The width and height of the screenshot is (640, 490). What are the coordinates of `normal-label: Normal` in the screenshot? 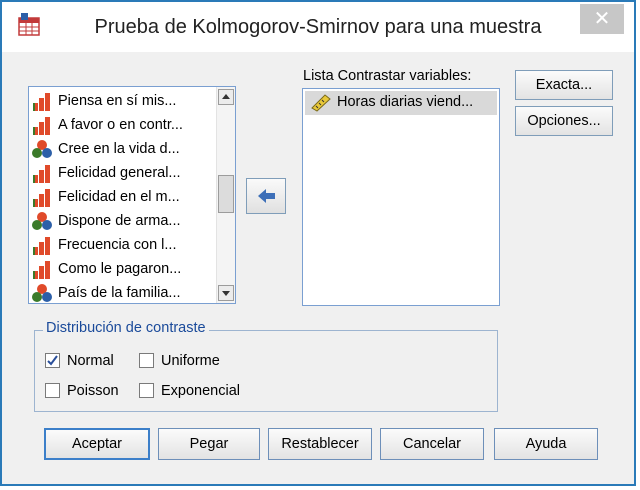 It's located at (90, 361).